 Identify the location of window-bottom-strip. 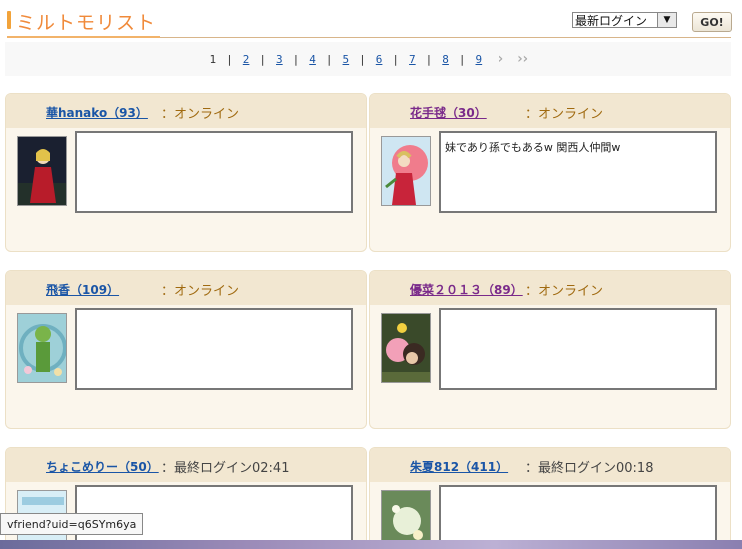
(371, 544).